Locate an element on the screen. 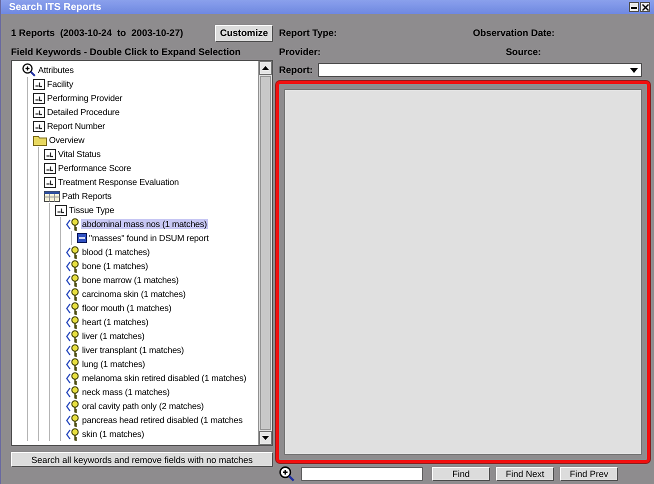  tree-item: "masses" found in DSUM report is located at coordinates (149, 238).